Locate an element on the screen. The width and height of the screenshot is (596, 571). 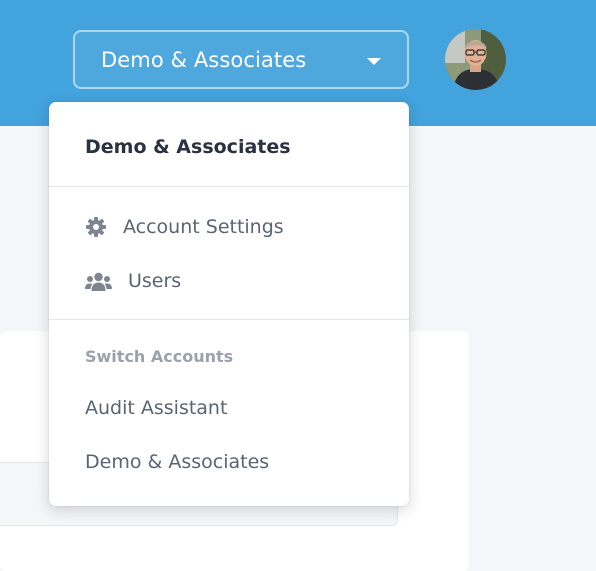
avatar-photo is located at coordinates (475, 59).